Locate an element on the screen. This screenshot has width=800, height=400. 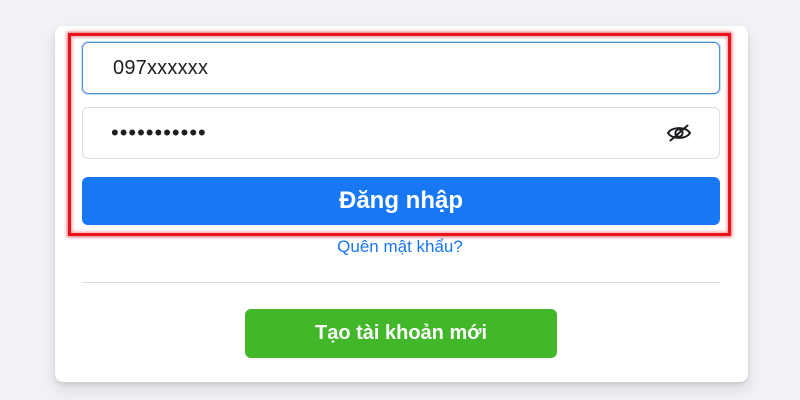
eye-slash-icon is located at coordinates (679, 133).